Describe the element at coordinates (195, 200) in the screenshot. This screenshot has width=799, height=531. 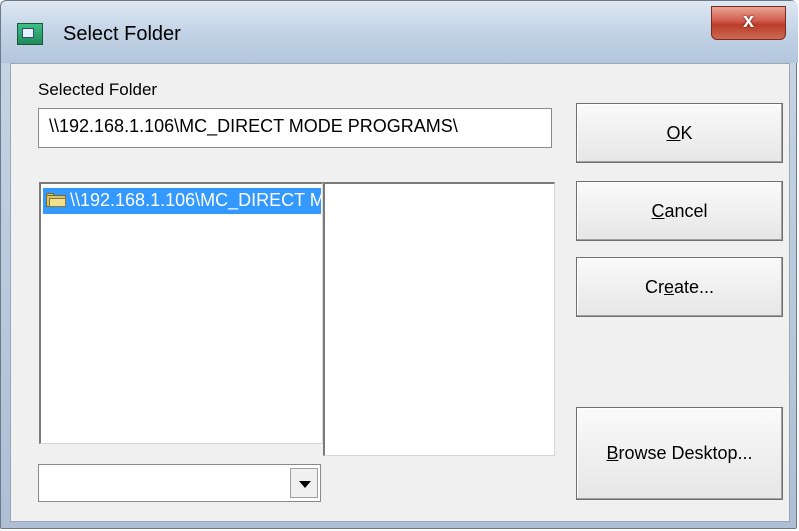
I see `tree-item-label: \\192.168.1.106\MC_DIRECT MODE PROGRAMS` at that location.